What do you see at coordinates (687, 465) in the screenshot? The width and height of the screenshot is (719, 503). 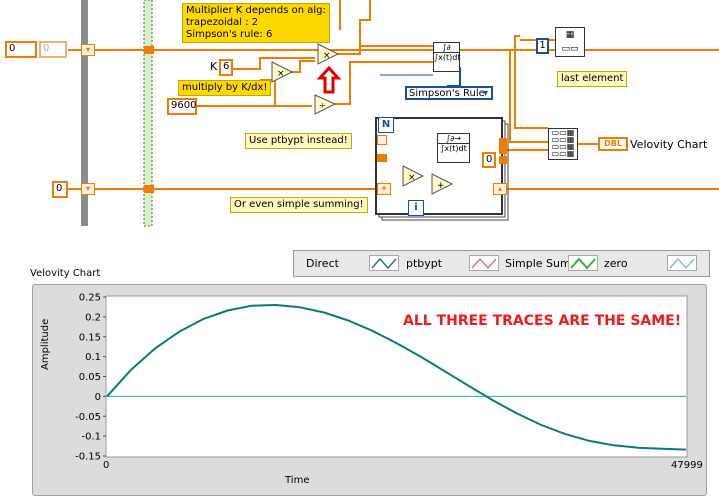 I see `x-tick-max: 47999` at bounding box center [687, 465].